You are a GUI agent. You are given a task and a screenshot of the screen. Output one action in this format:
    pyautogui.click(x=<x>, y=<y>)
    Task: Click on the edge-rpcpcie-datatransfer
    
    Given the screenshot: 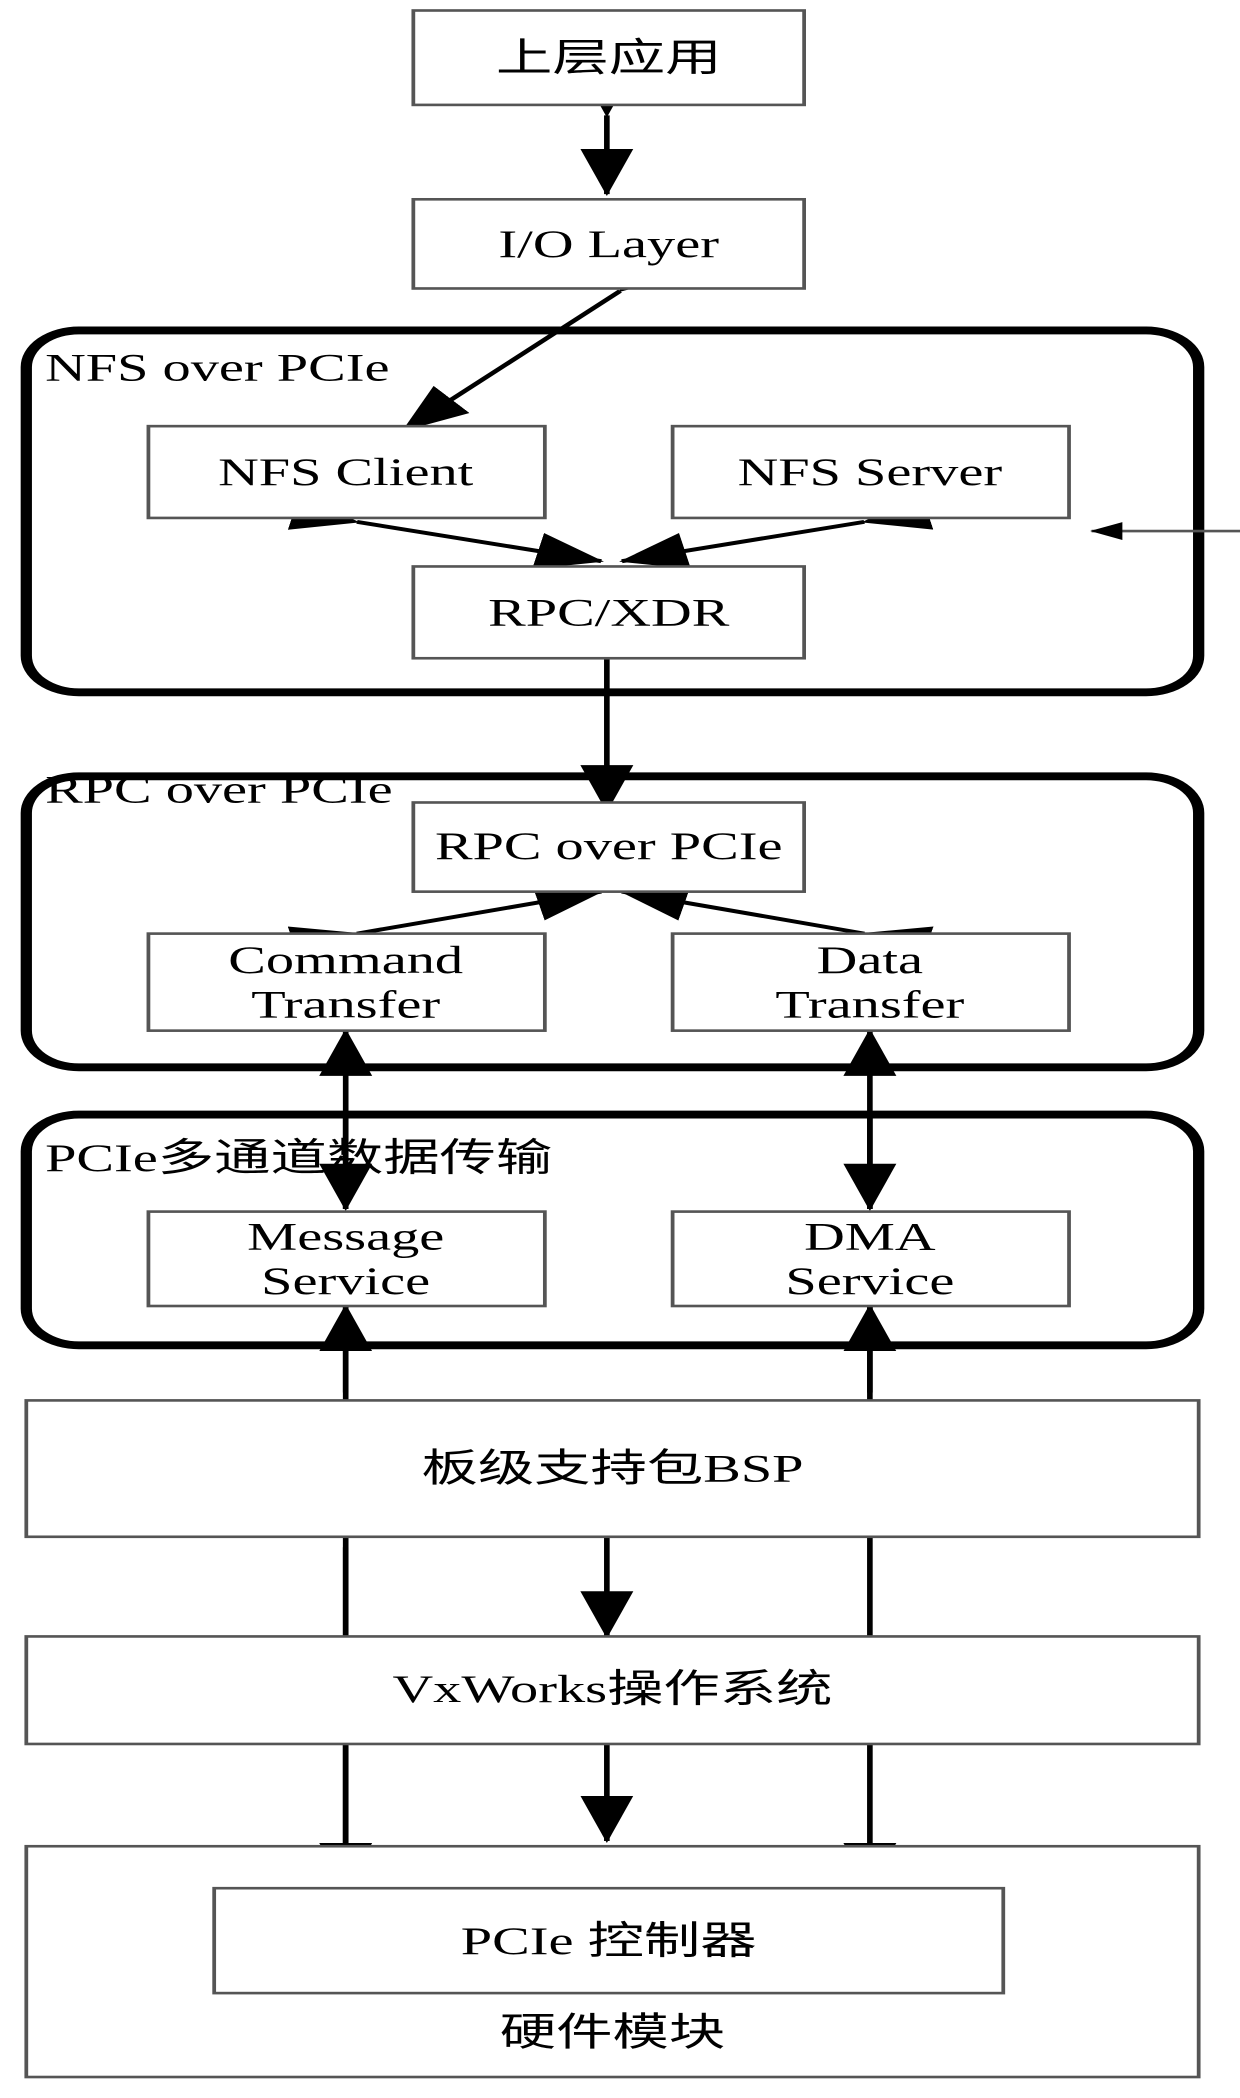 What is the action you would take?
    pyautogui.click(x=776, y=923)
    